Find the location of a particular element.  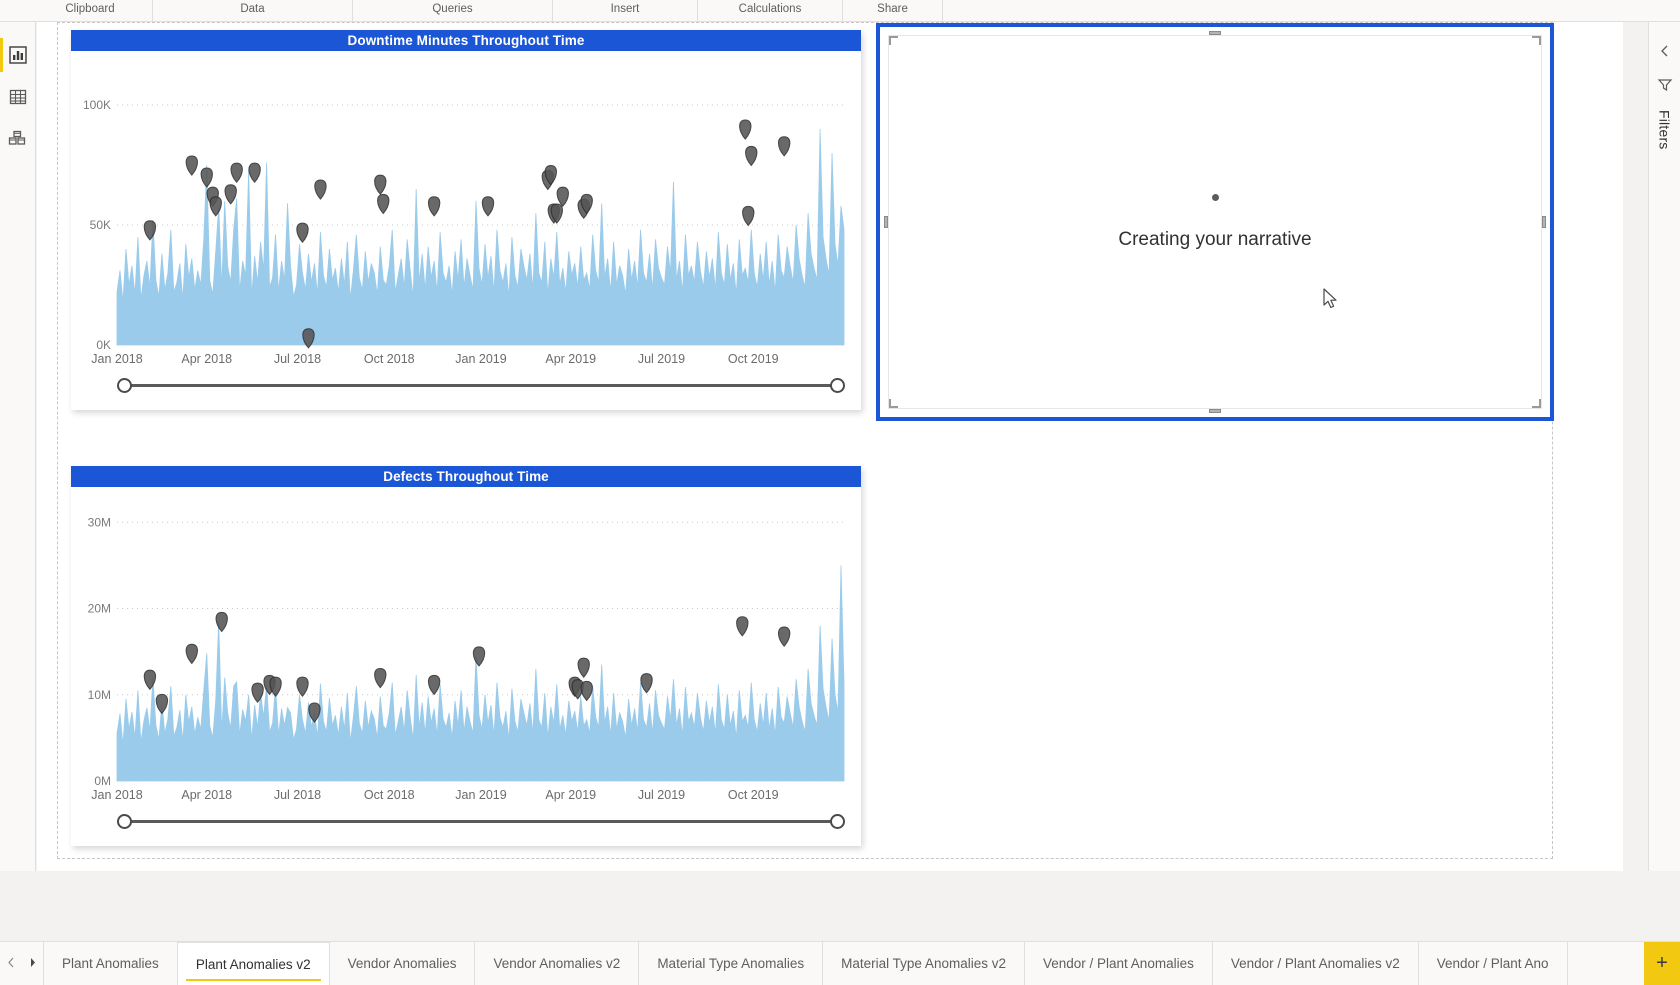

ribbon-group-label: Calculations is located at coordinates (770, 9).